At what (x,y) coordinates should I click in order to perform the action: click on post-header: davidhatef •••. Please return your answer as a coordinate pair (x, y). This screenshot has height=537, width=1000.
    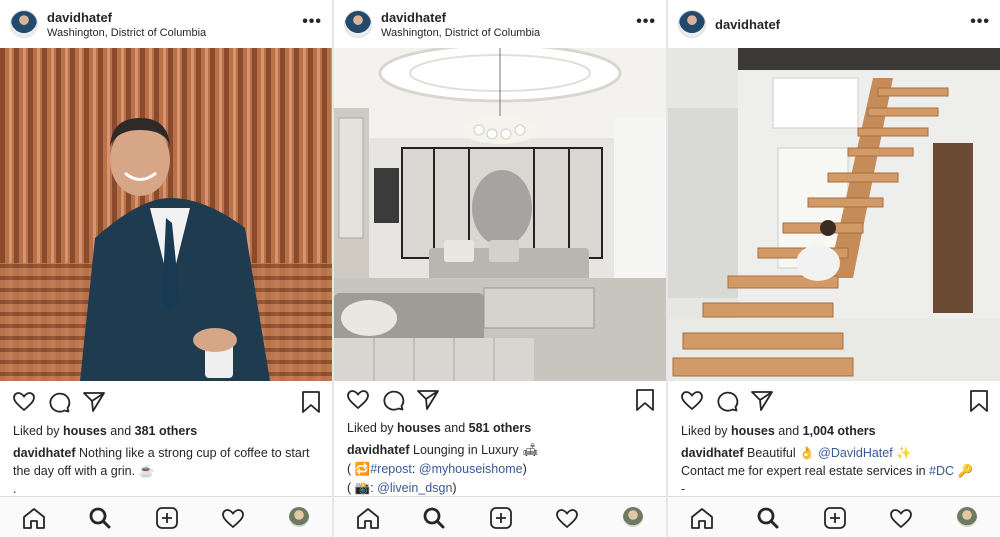
    Looking at the image, I should click on (834, 24).